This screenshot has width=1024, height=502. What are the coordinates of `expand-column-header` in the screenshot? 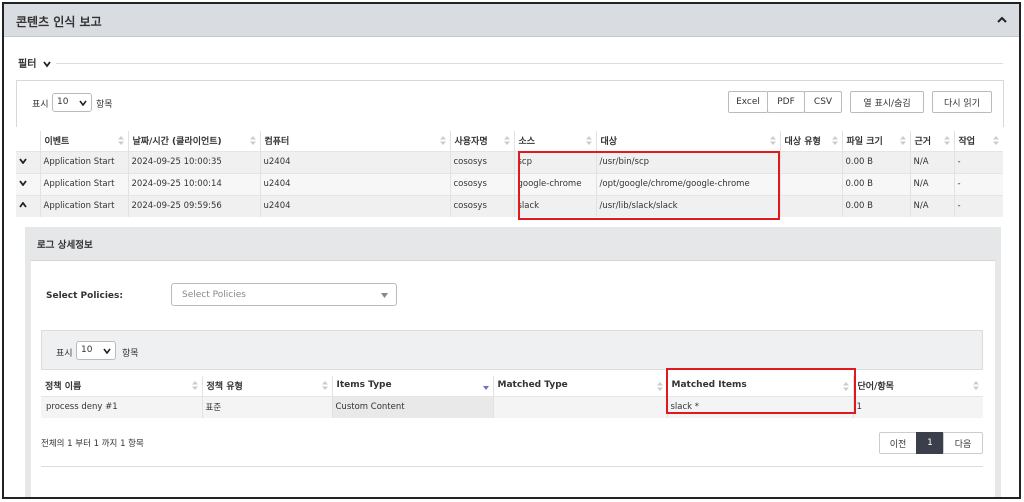 It's located at (28, 141).